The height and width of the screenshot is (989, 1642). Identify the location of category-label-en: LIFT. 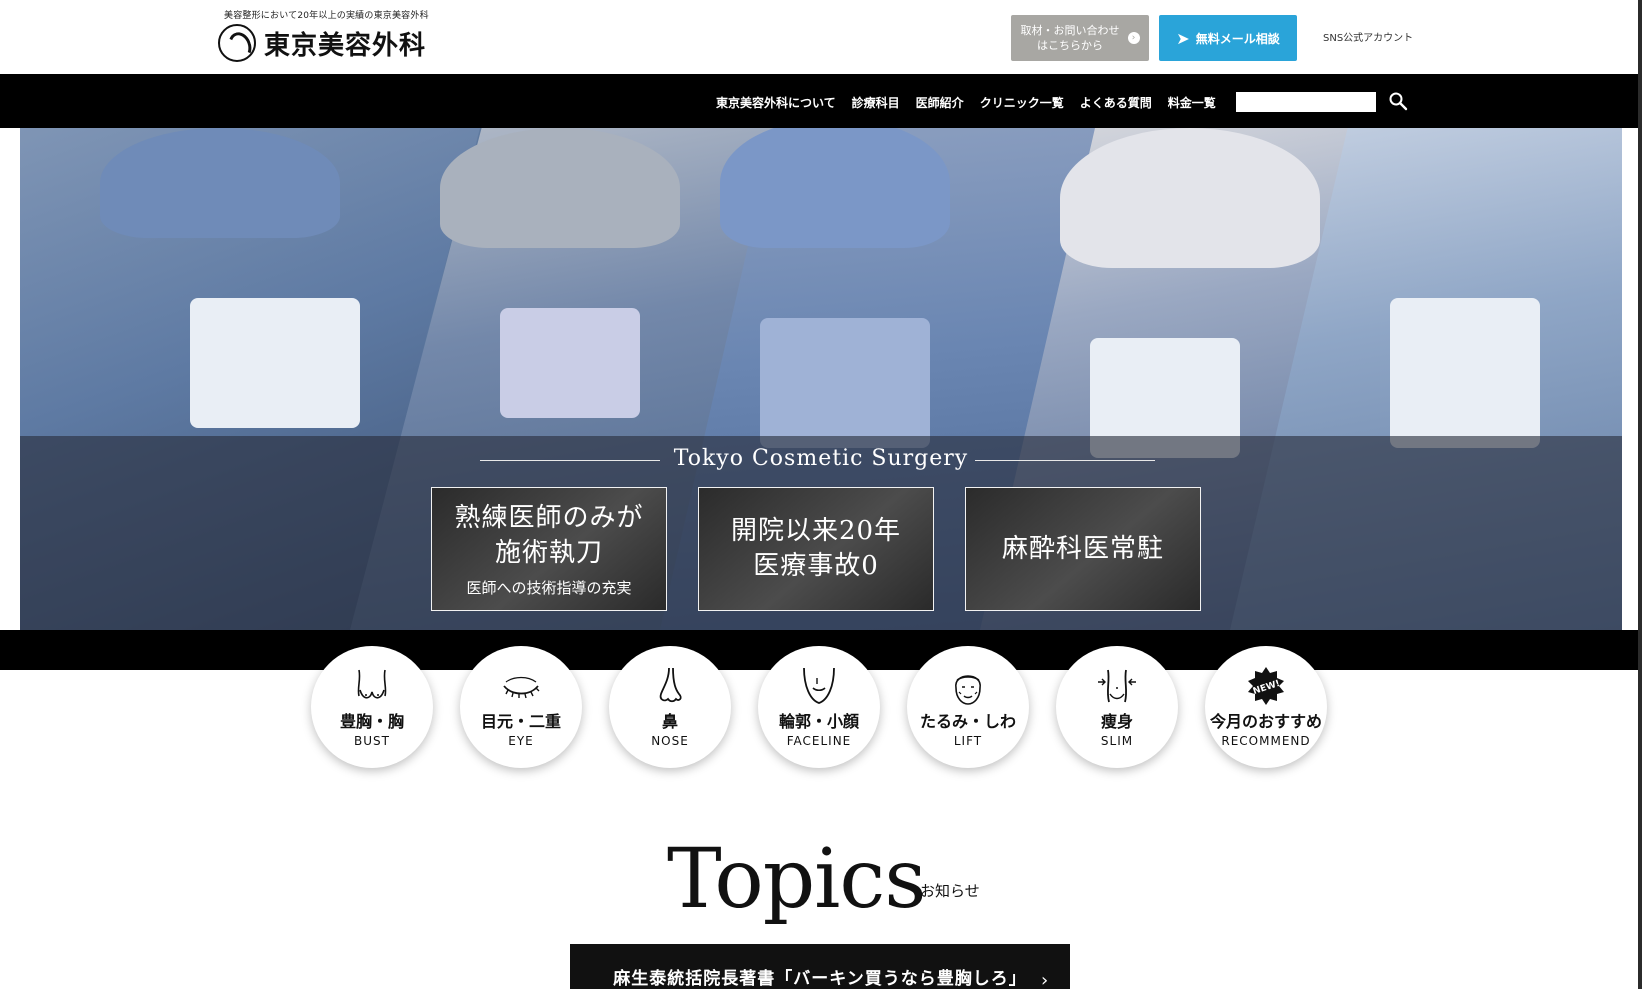
(968, 741).